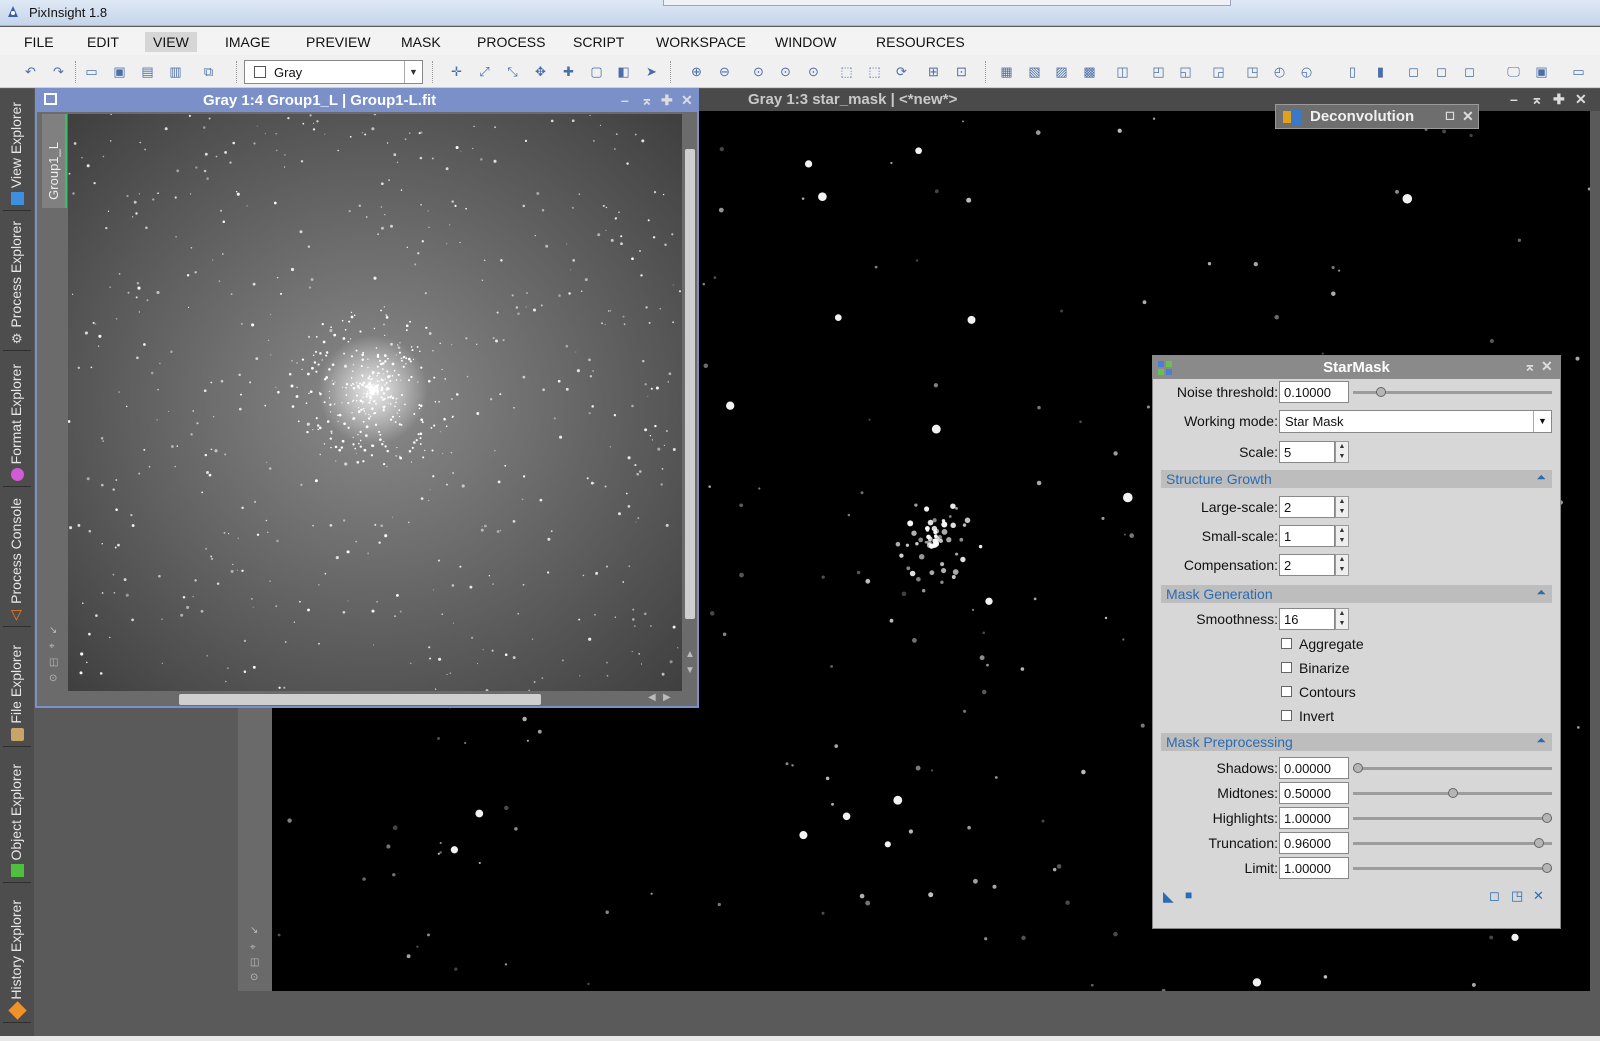 The width and height of the screenshot is (1600, 1041). I want to click on window-title-search, so click(947, 3).